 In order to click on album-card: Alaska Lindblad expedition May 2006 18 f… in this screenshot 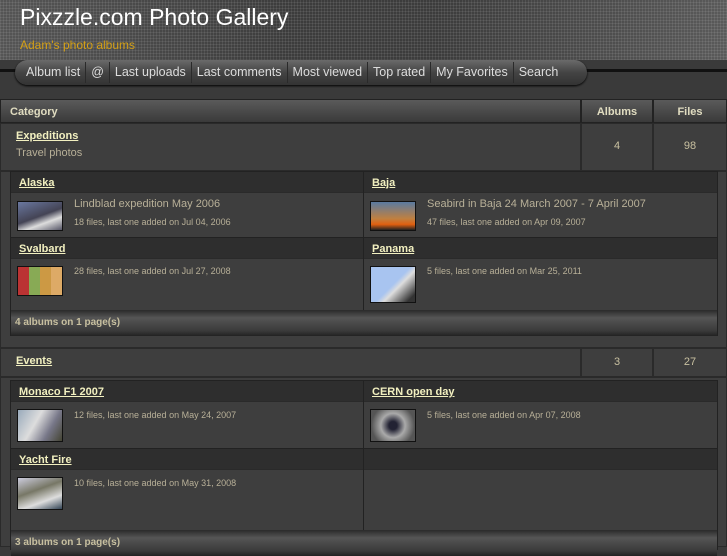, I will do `click(187, 205)`.